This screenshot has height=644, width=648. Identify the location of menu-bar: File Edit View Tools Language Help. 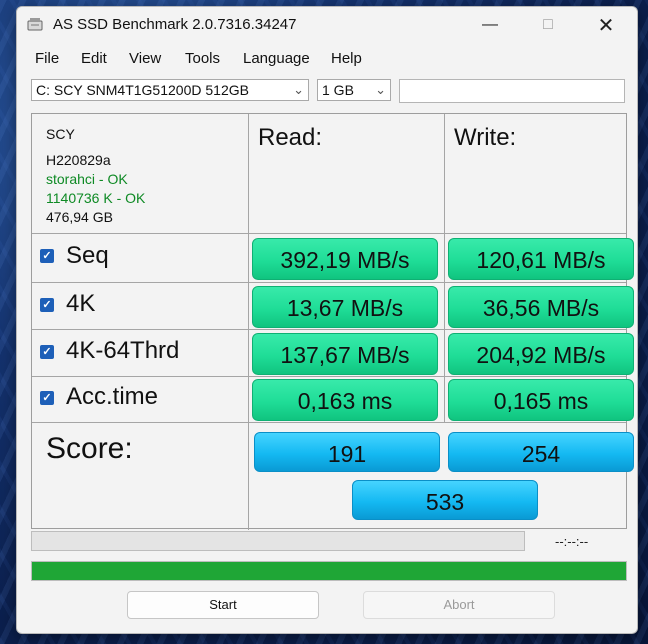
(327, 59).